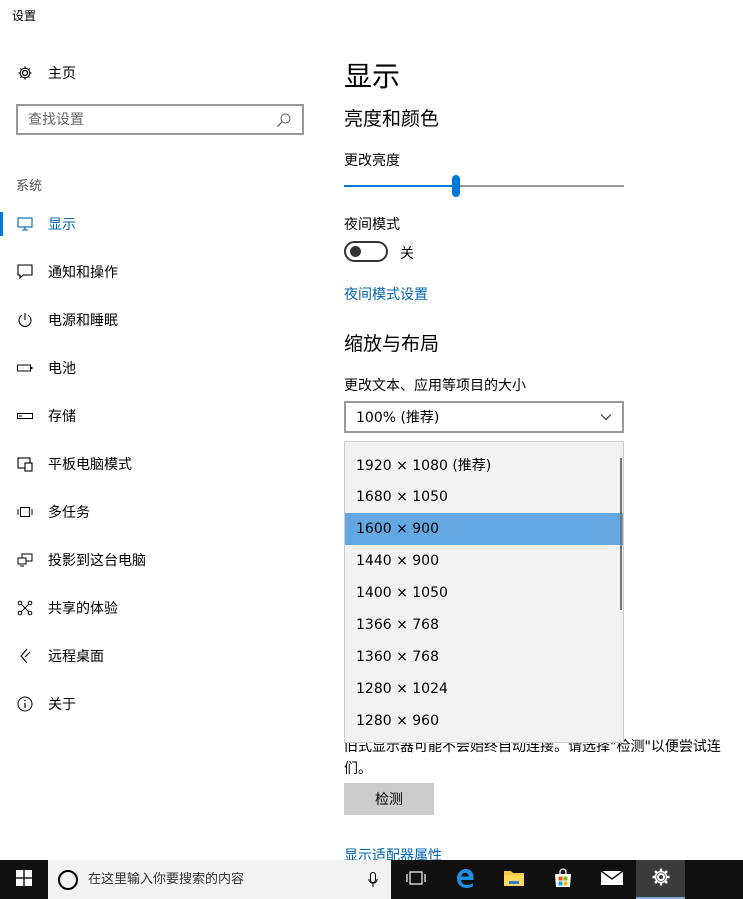 This screenshot has height=899, width=743. Describe the element at coordinates (25, 272) in the screenshot. I see `notification-icon` at that location.